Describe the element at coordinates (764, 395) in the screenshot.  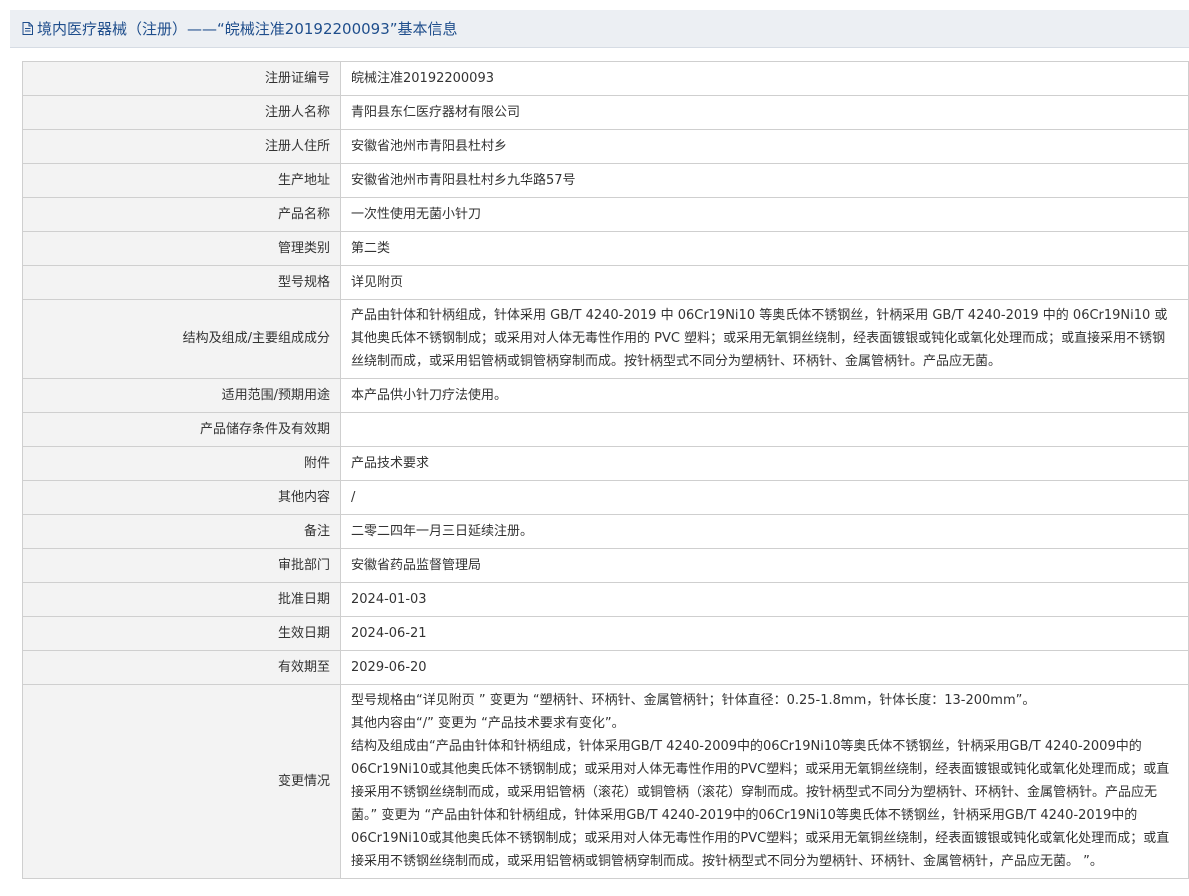
I see `field-value: 本产品供小针刀疗法使用。` at that location.